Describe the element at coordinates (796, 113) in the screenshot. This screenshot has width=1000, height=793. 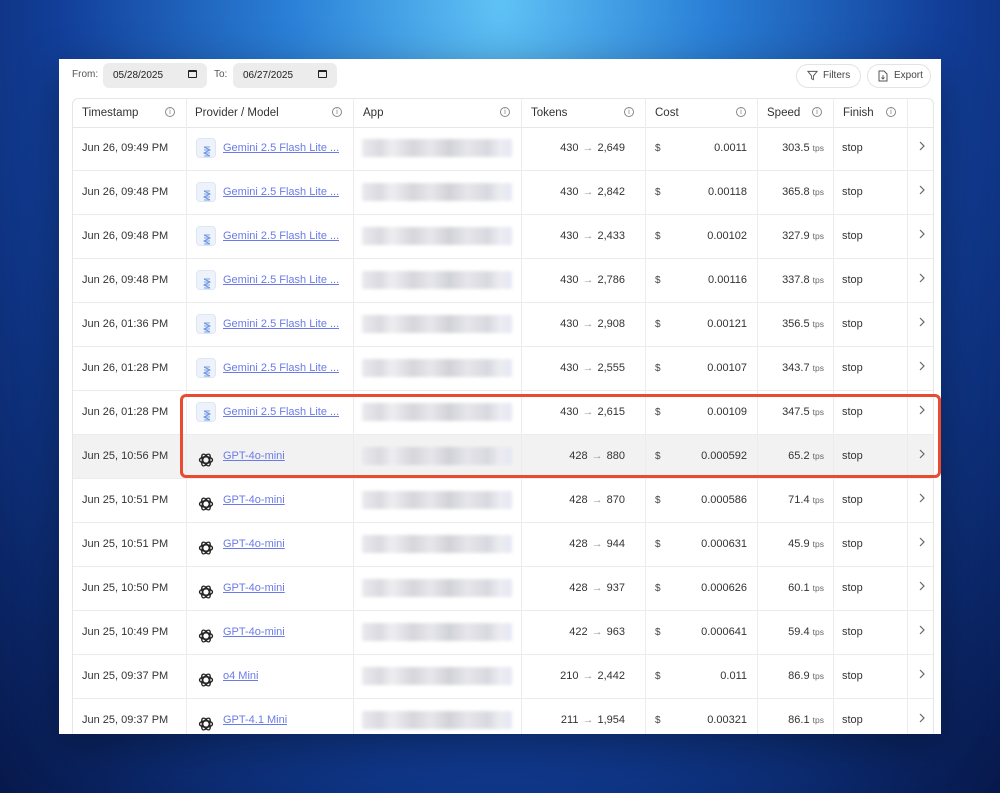
I see `header-speed: Speed i` at that location.